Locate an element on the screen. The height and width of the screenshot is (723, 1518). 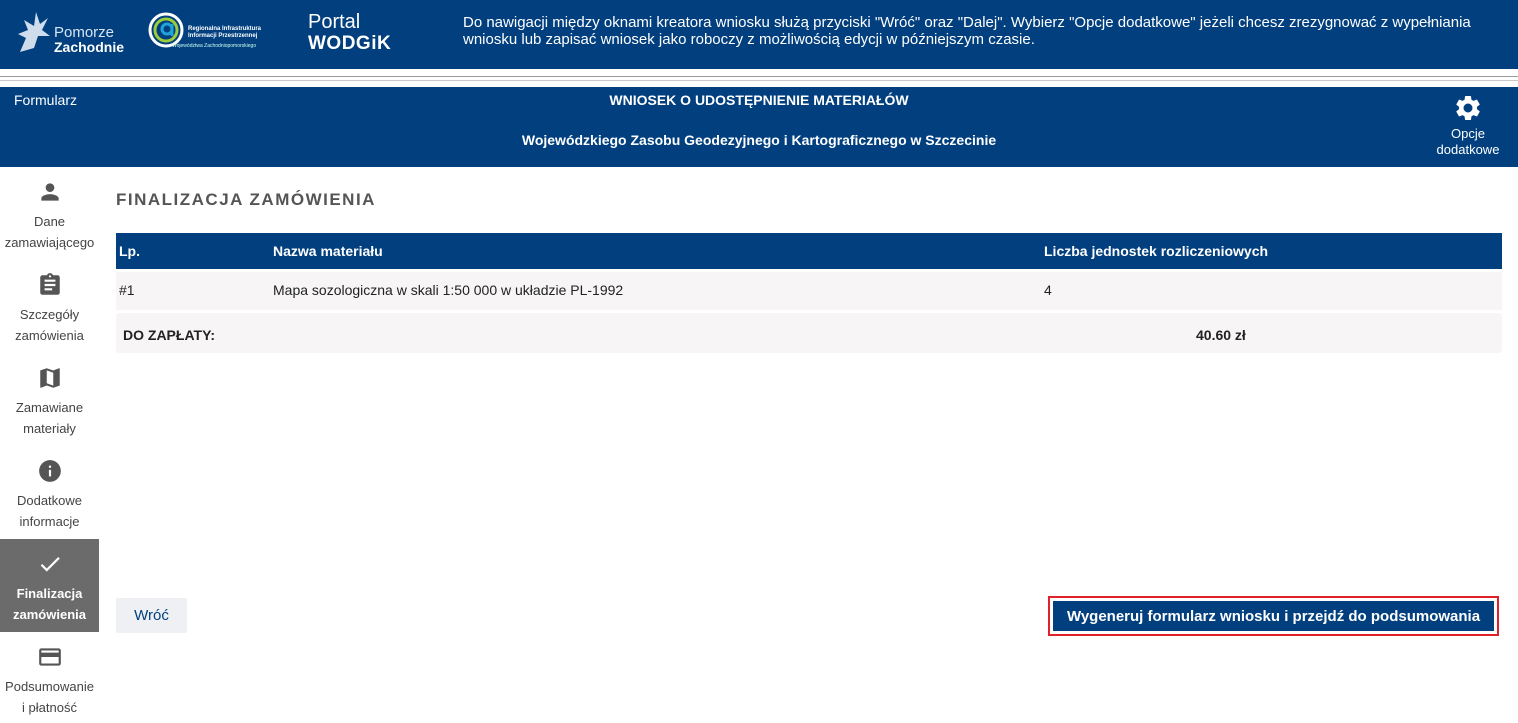
portal-label: Portal is located at coordinates (334, 22).